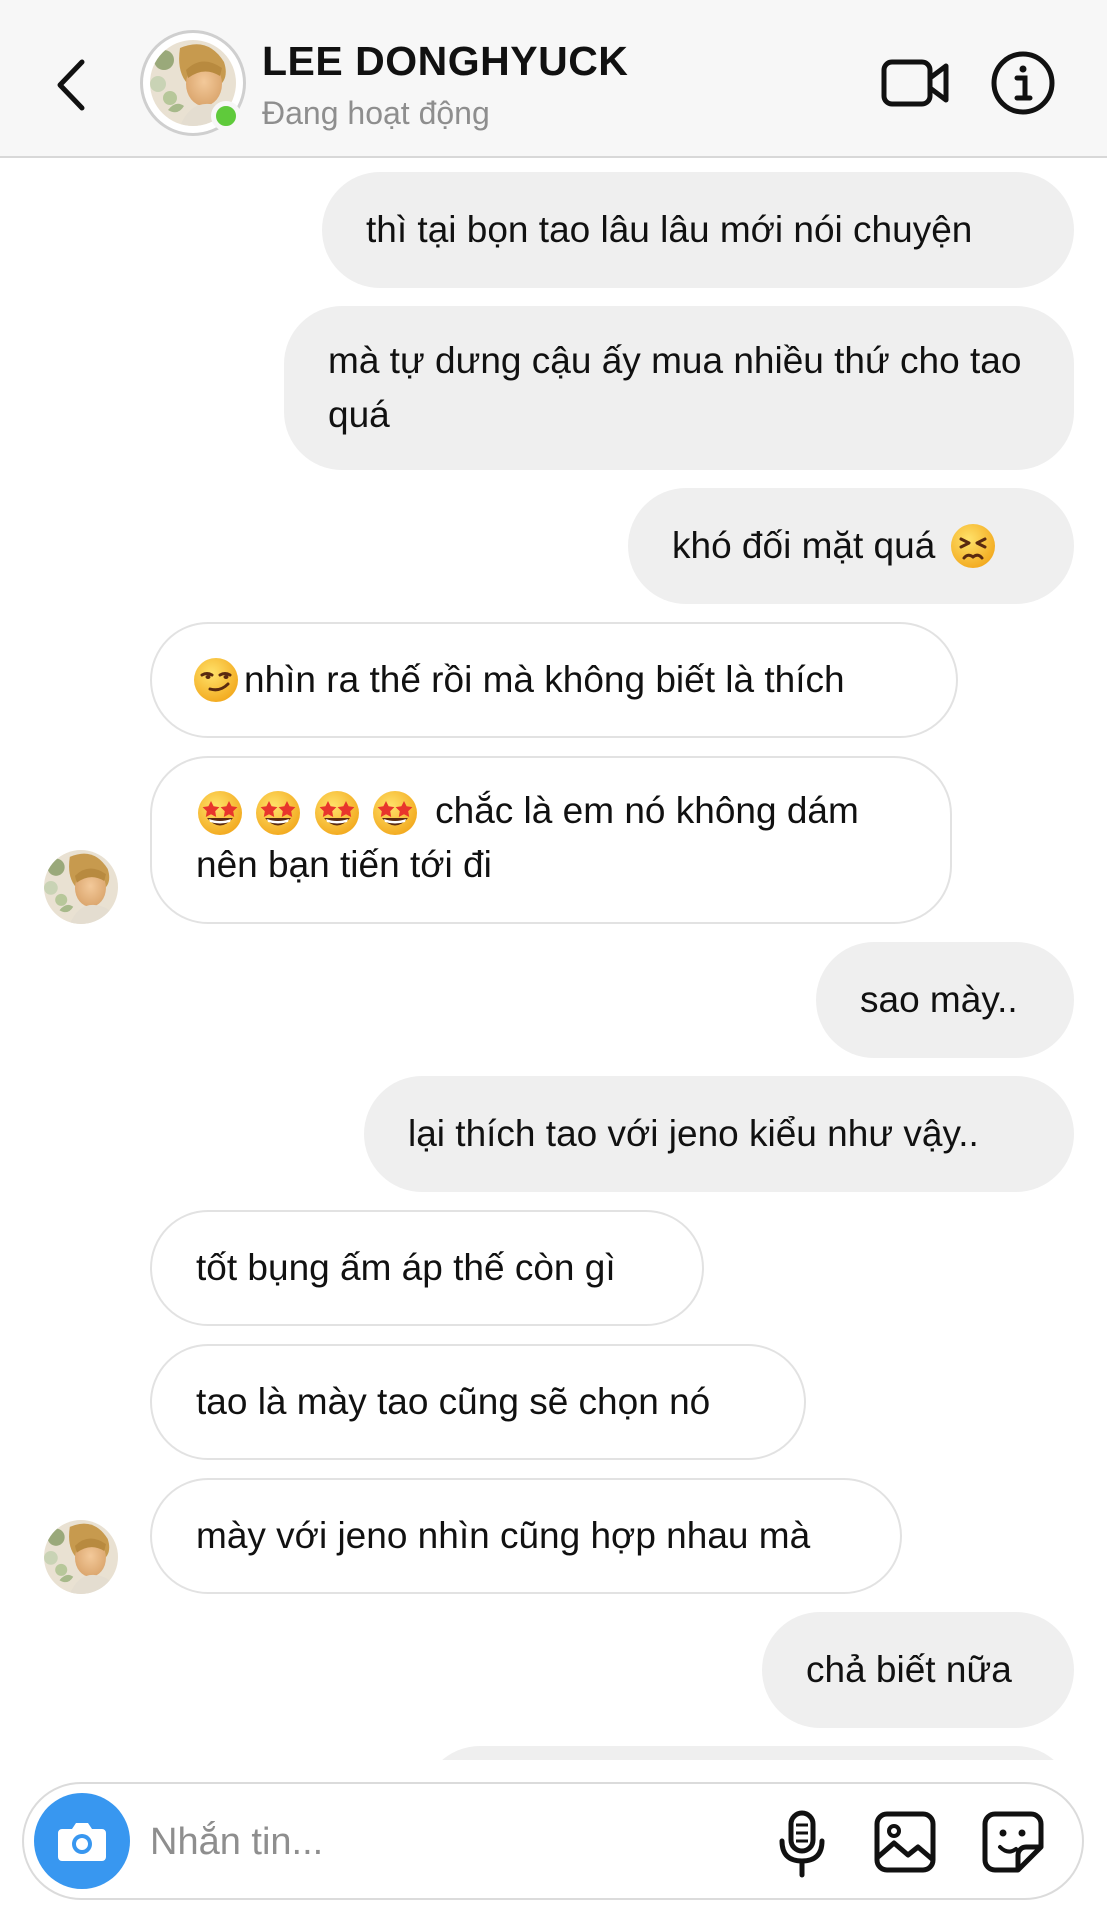  What do you see at coordinates (216, 680) in the screenshot?
I see `smirking-face-icon` at bounding box center [216, 680].